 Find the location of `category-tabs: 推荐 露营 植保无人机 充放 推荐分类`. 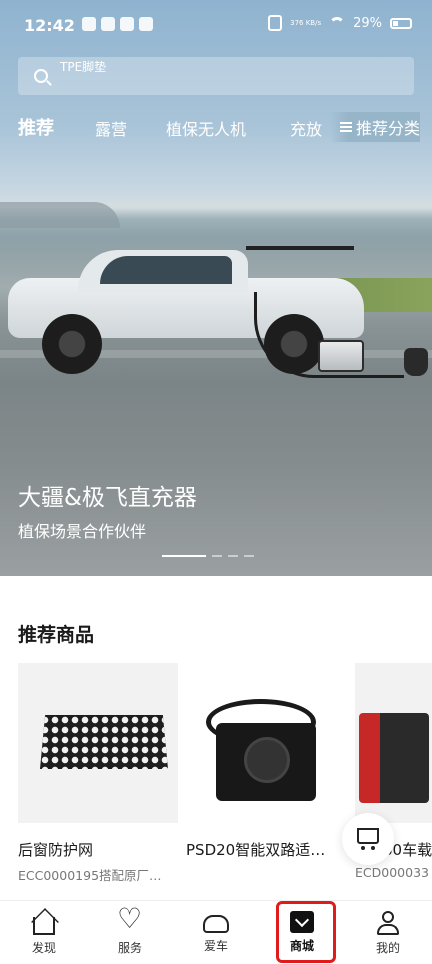

category-tabs: 推荐 露营 植保无人机 充放 推荐分类 is located at coordinates (216, 127).